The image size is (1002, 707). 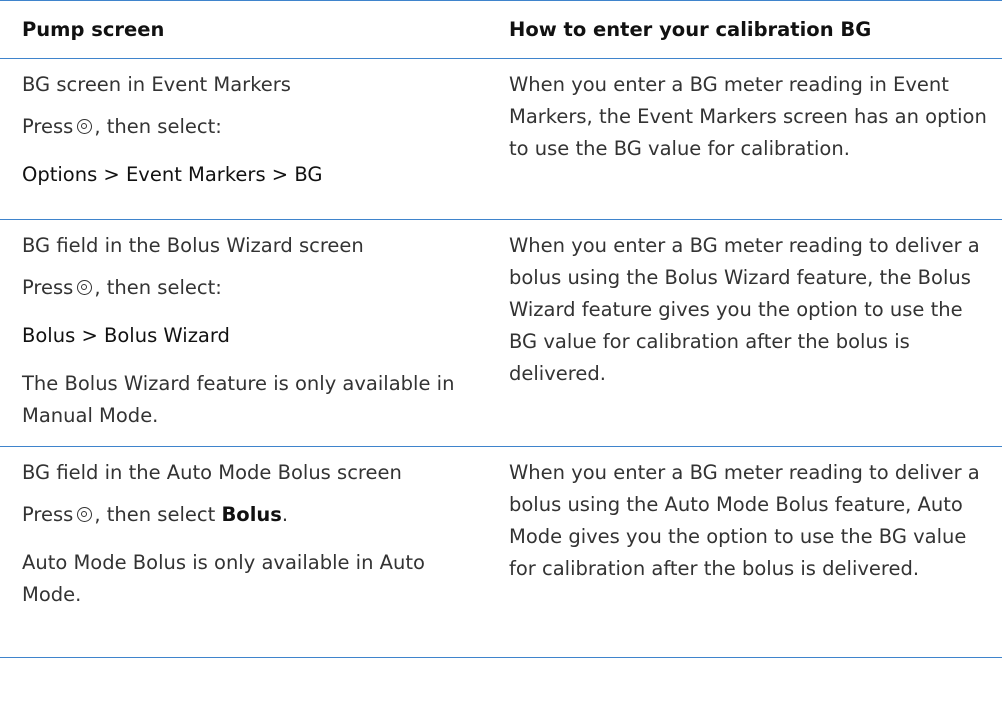 I want to click on header-how-to-enter: How to enter your calibration BG, so click(x=745, y=29).